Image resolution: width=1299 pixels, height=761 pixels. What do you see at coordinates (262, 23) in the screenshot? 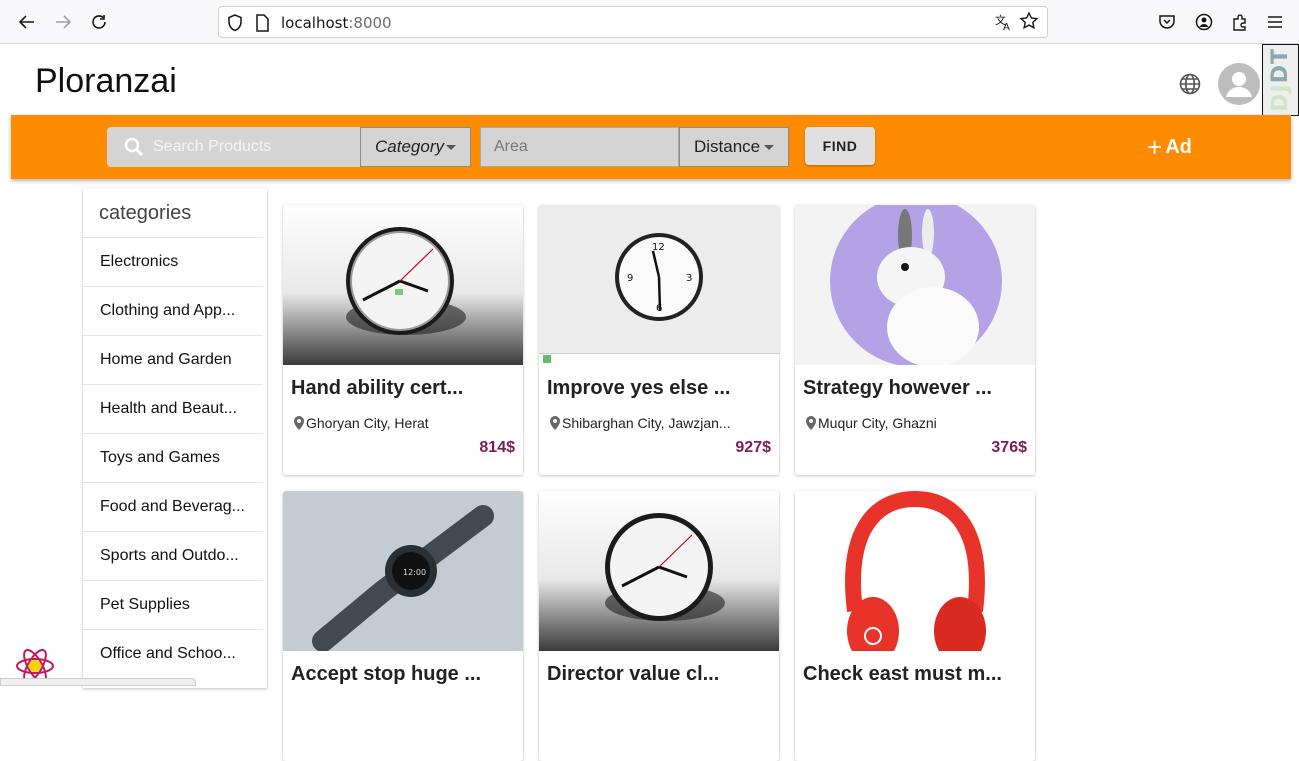
I see `page-icon` at bounding box center [262, 23].